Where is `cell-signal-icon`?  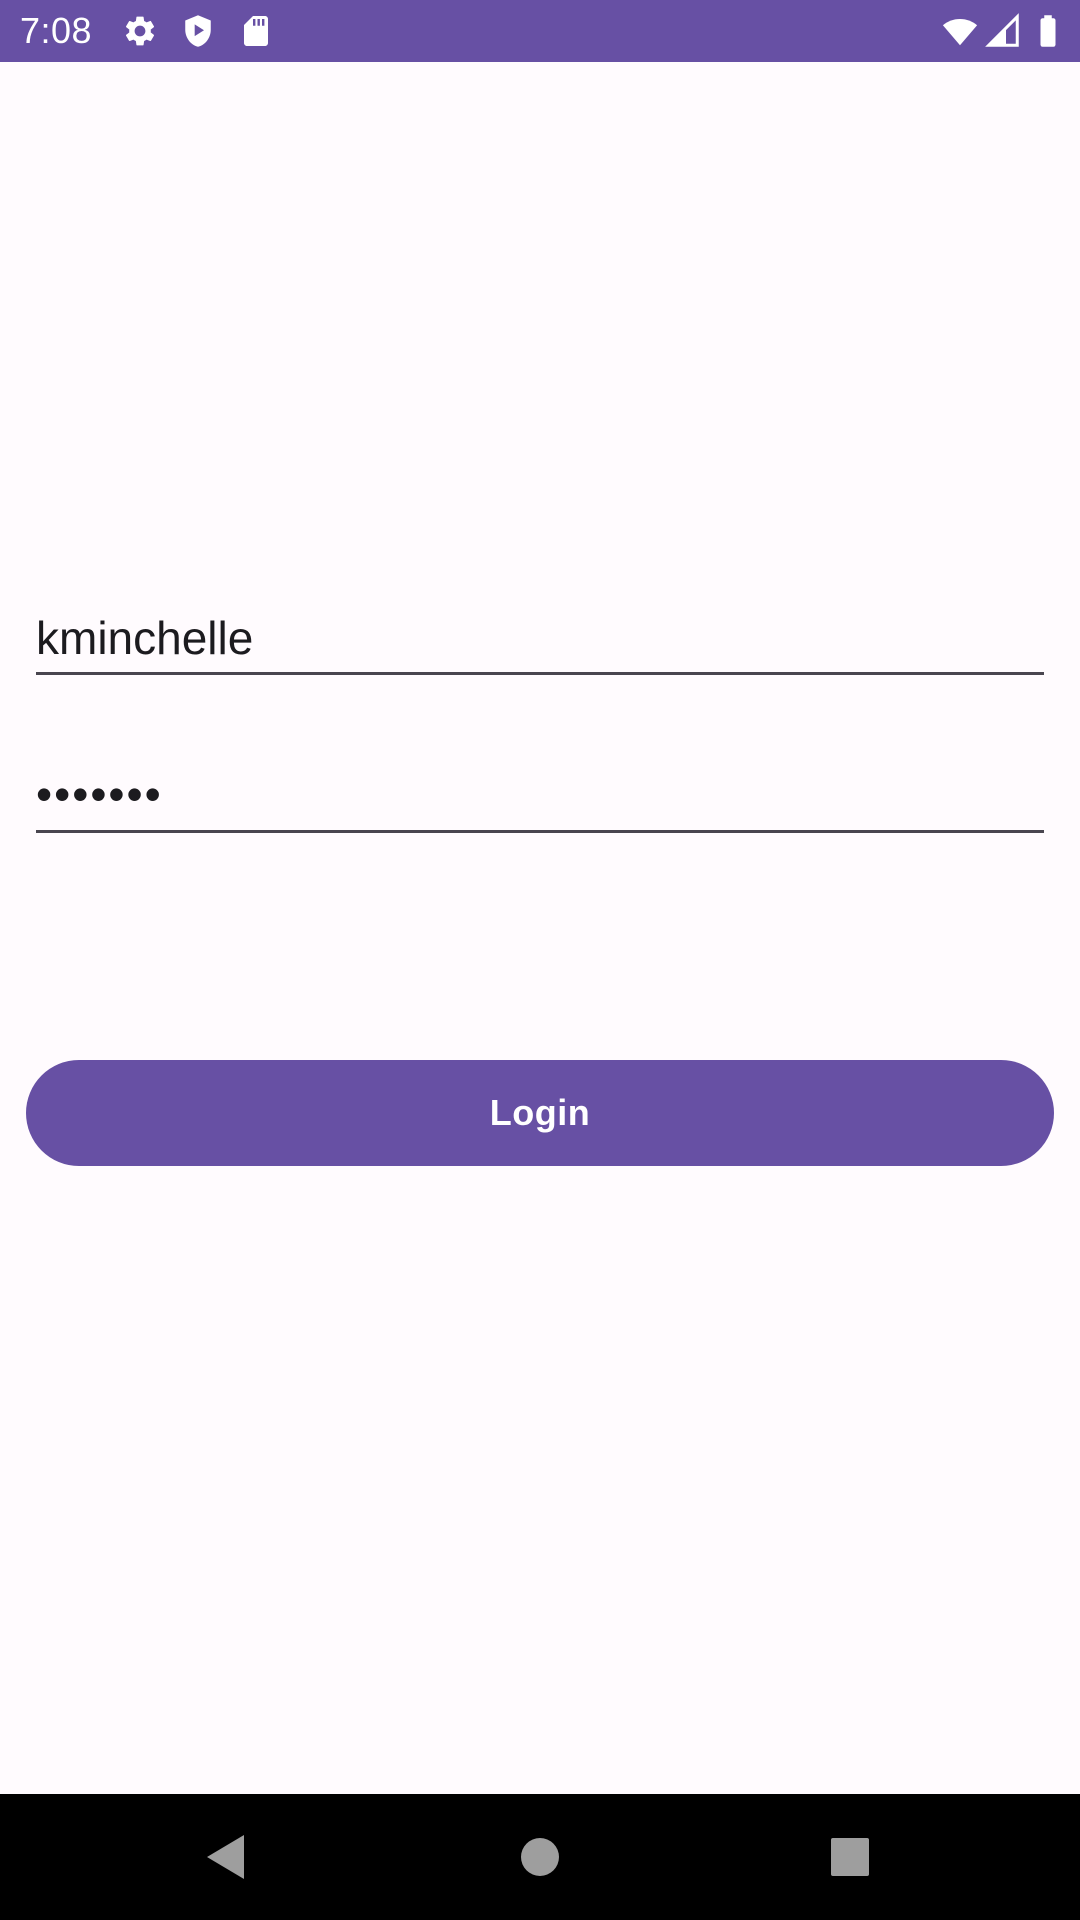 cell-signal-icon is located at coordinates (1002, 30).